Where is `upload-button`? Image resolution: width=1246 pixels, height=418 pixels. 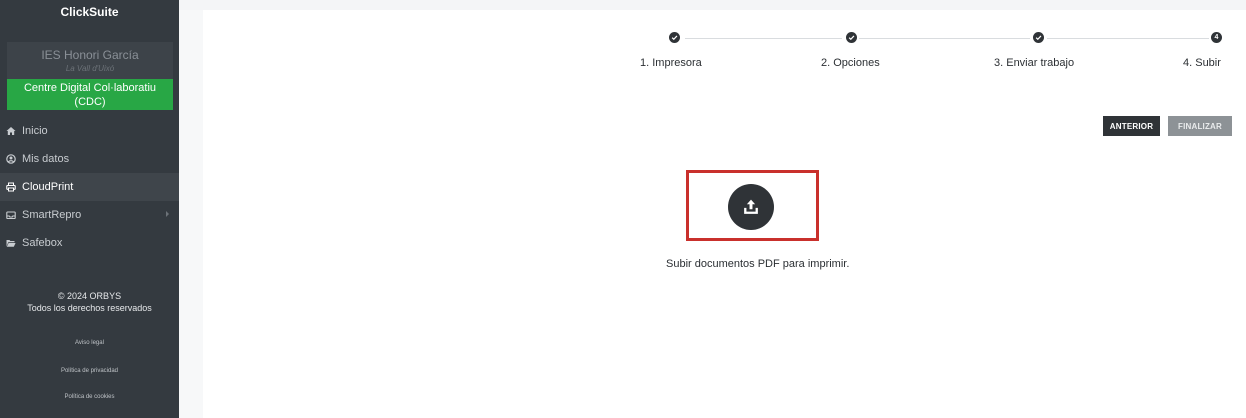
upload-button is located at coordinates (751, 207).